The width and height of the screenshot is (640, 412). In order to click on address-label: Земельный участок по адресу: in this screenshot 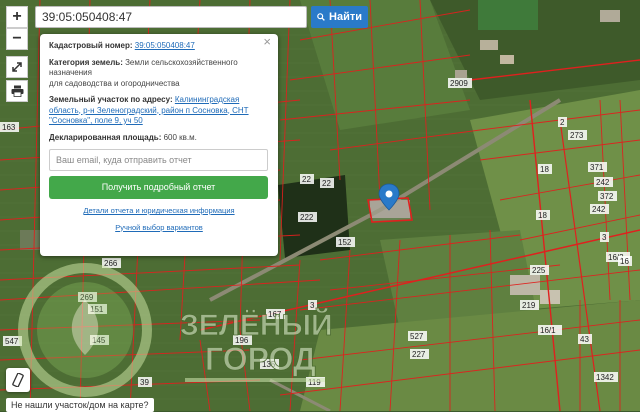, I will do `click(111, 99)`.